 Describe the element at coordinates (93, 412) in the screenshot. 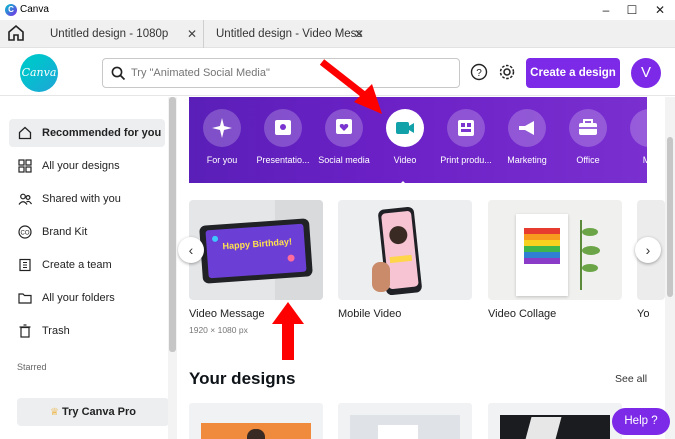

I see `try-canva-pro-button: ♕ Try Canva Pro` at that location.